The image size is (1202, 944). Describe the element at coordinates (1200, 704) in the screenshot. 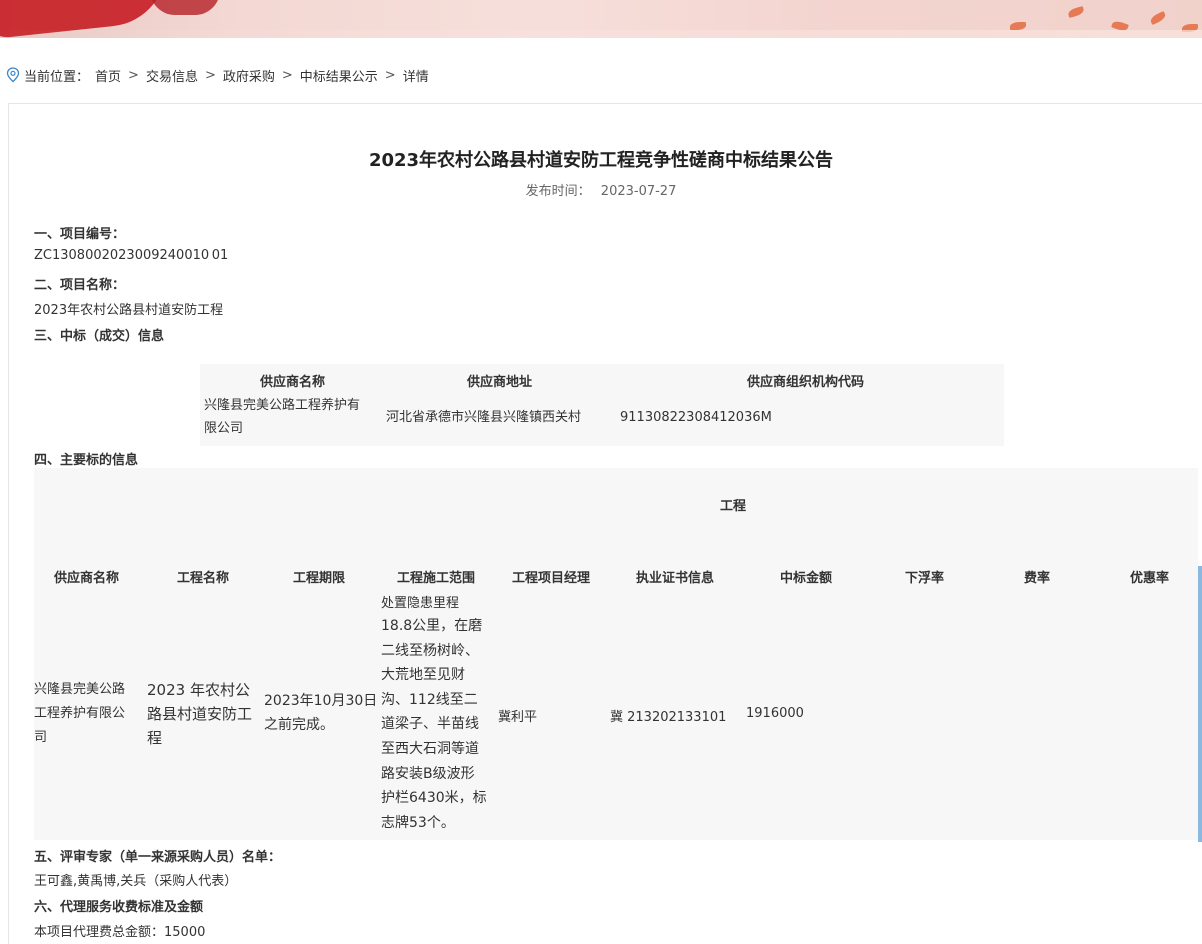

I see `table-scroll-edge` at that location.